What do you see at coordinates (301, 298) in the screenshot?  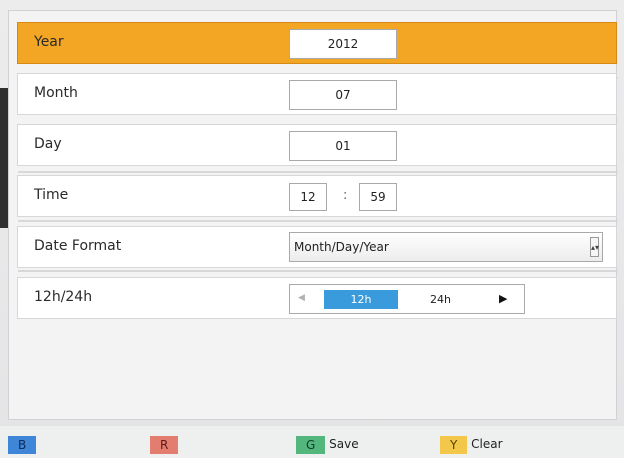 I see `left-arrow-icon: ◀` at bounding box center [301, 298].